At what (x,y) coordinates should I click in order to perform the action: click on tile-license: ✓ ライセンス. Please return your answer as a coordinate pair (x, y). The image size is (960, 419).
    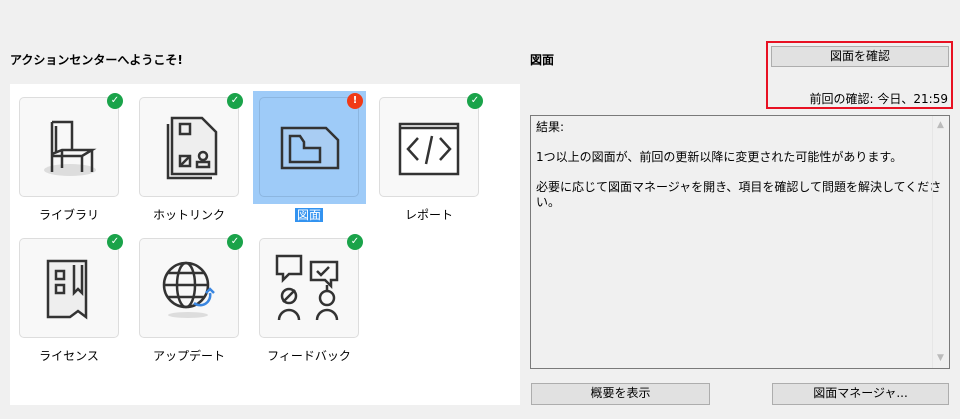
    Looking at the image, I should click on (67, 300).